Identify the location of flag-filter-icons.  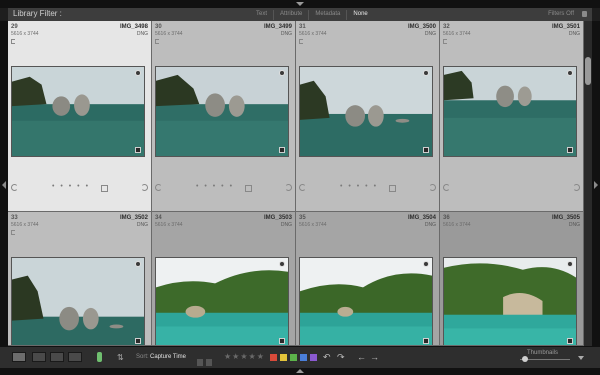
(207, 359).